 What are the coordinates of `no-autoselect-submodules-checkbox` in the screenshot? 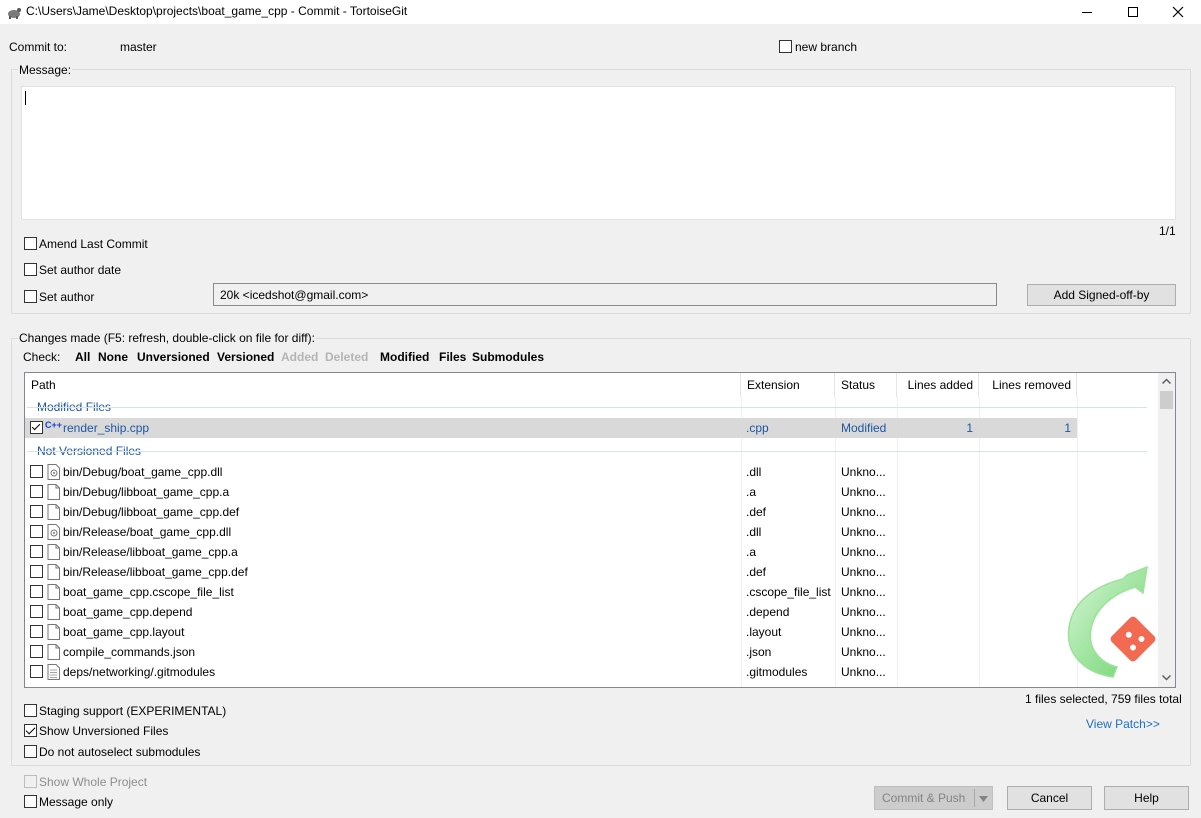 It's located at (30, 751).